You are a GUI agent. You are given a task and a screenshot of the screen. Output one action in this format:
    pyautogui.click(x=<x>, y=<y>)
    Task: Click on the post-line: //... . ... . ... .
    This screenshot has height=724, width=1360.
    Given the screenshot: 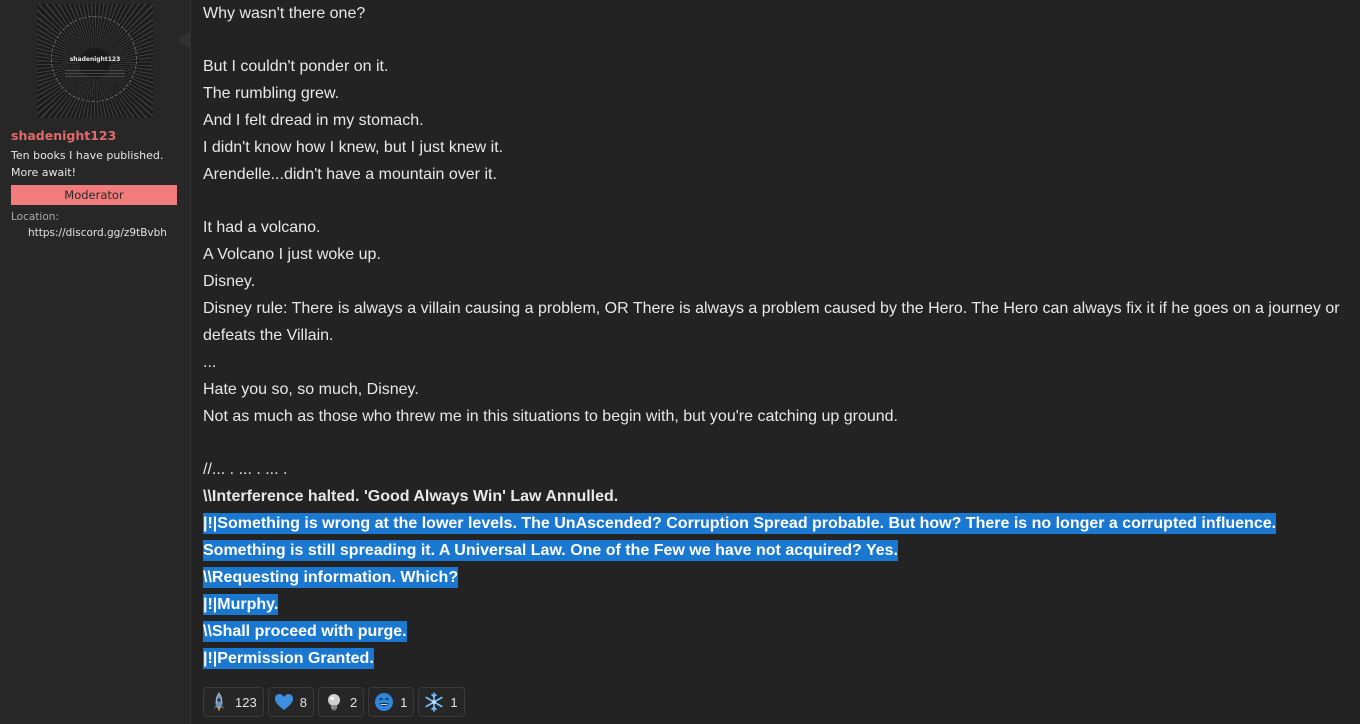 What is the action you would take?
    pyautogui.click(x=245, y=469)
    